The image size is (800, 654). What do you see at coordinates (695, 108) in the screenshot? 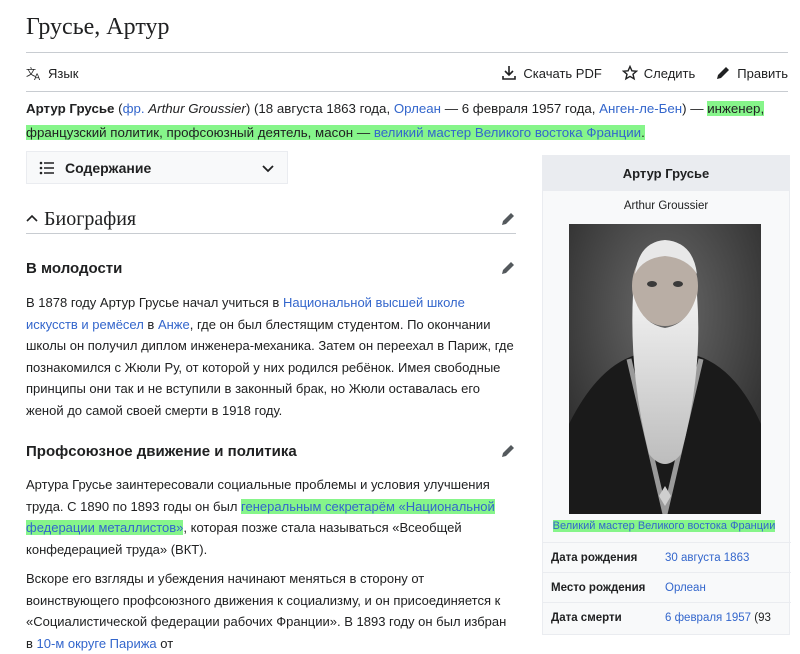
I see `lead-text: ) —` at bounding box center [695, 108].